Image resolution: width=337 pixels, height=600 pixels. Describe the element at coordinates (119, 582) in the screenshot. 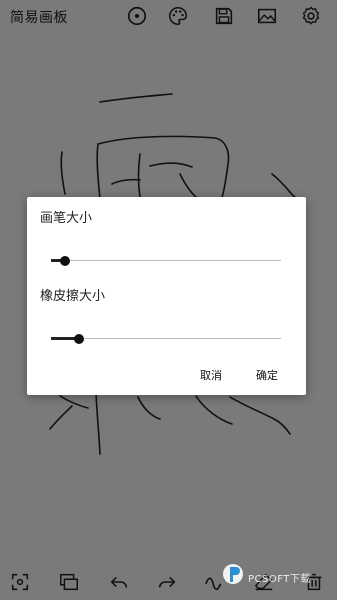

I see `undo-icon` at that location.